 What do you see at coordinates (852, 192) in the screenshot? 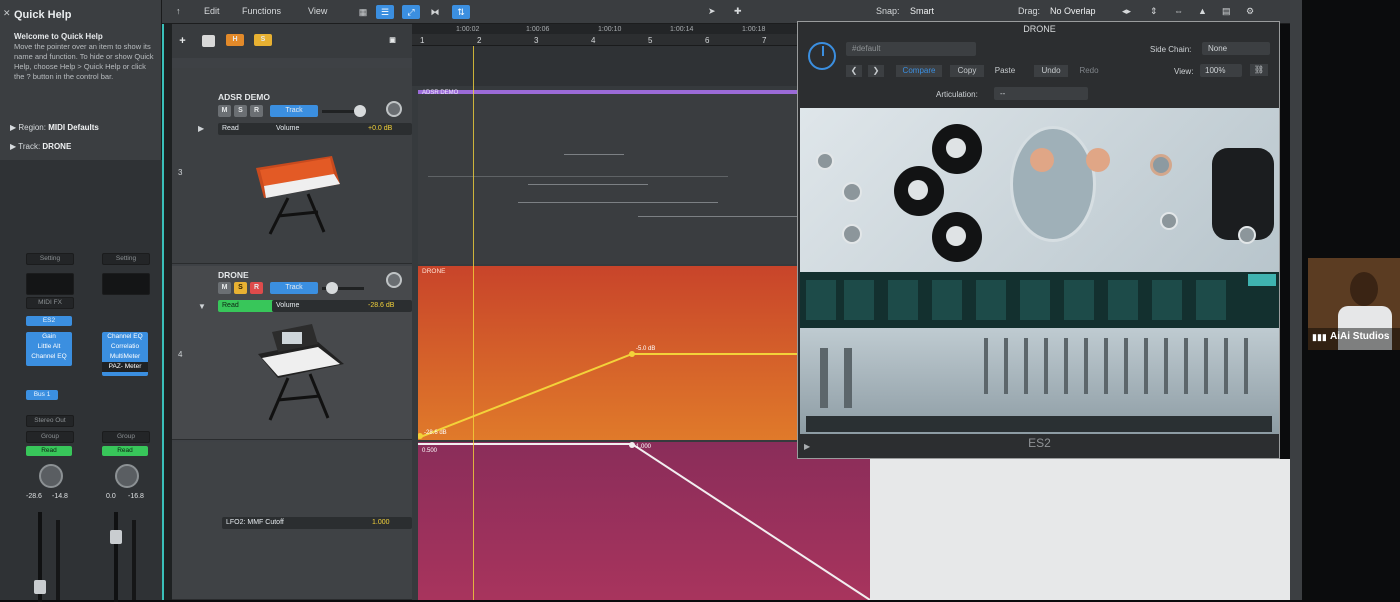
I see `tune-knob` at bounding box center [852, 192].